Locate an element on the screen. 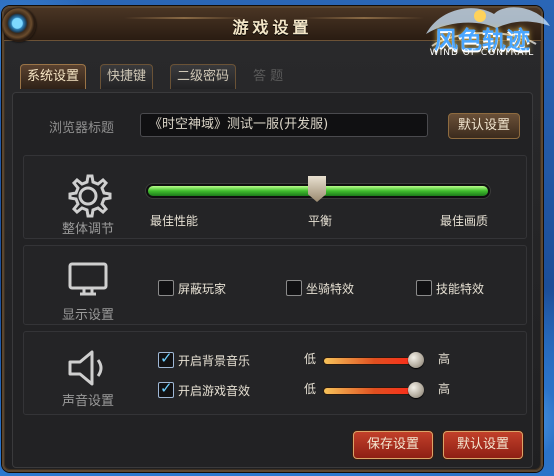 This screenshot has height=476, width=554. monitor-icon is located at coordinates (88, 280).